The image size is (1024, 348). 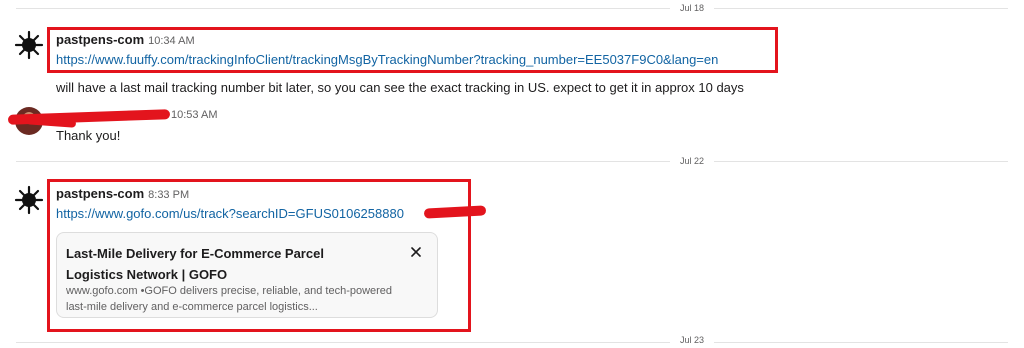 I want to click on date-label: Jul 23, so click(x=692, y=340).